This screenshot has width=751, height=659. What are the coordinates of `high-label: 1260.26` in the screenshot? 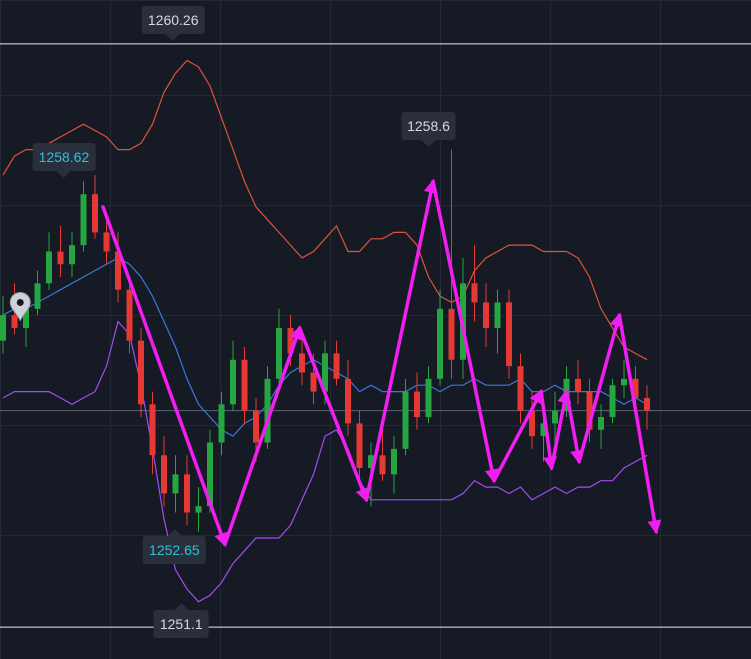 It's located at (173, 23).